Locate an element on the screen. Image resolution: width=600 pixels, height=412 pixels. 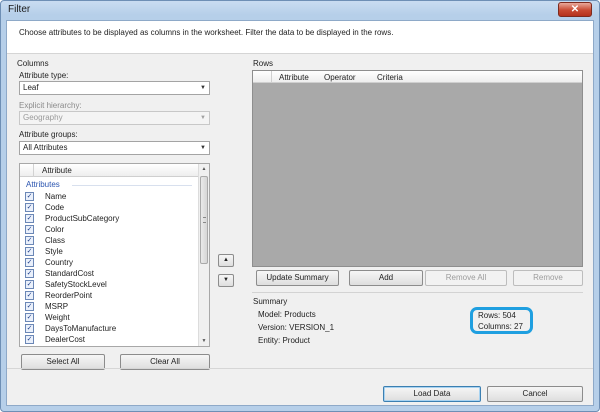
list-item: ✓ Style is located at coordinates (109, 251).